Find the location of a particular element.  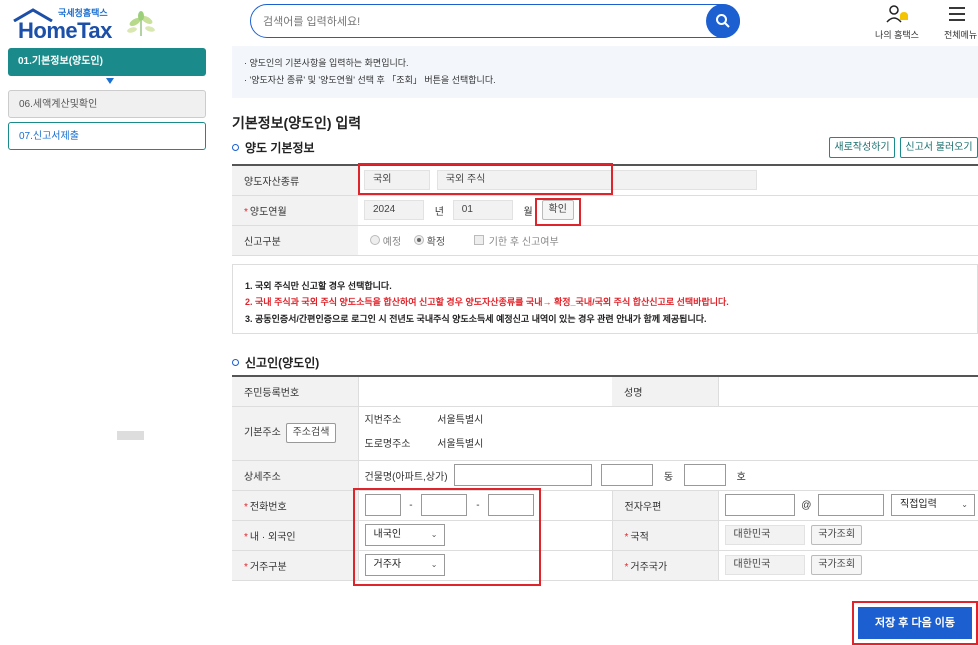

name-label: 성명 is located at coordinates (665, 391).